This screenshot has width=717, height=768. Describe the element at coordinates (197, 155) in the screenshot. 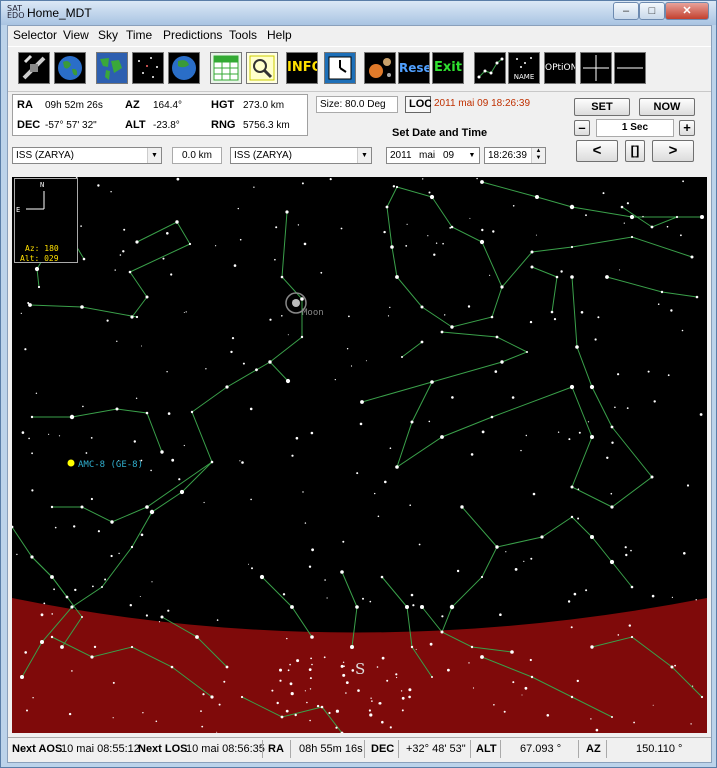

I see `distance-field: 0.0 km` at that location.